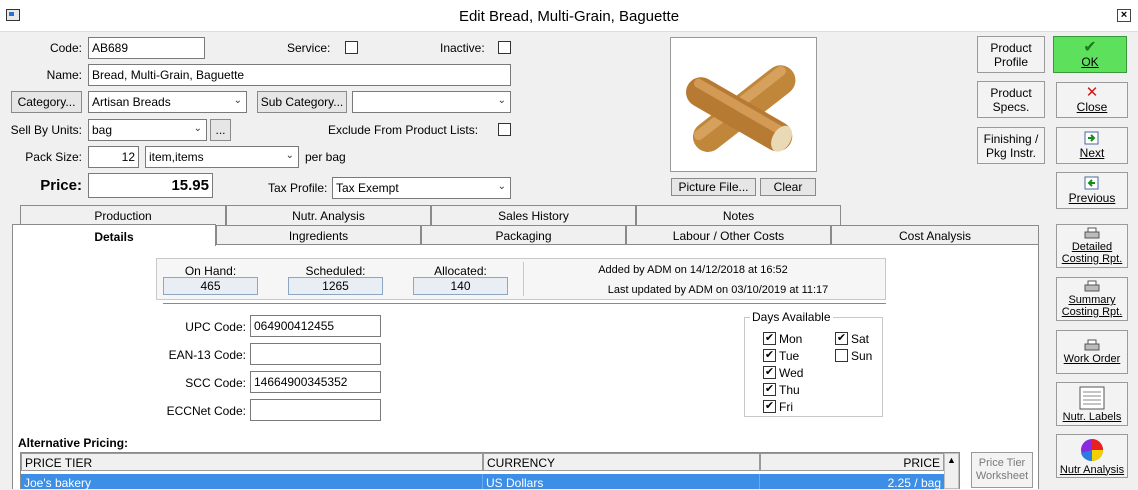  What do you see at coordinates (1092, 107) in the screenshot?
I see `close-label: Close` at bounding box center [1092, 107].